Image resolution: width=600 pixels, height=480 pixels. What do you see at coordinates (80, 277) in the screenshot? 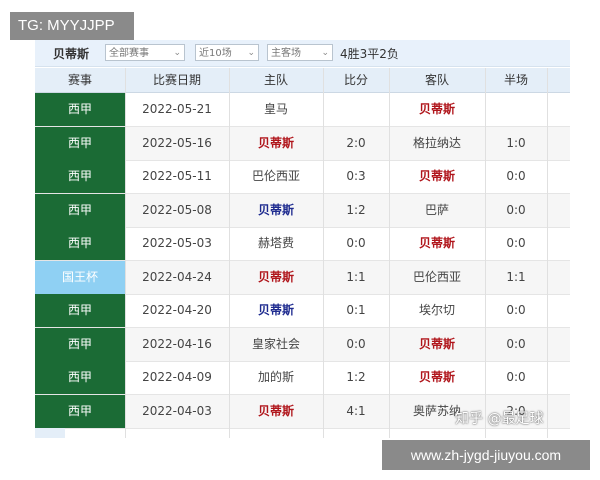
I see `league-cell: 国王杯` at bounding box center [80, 277].